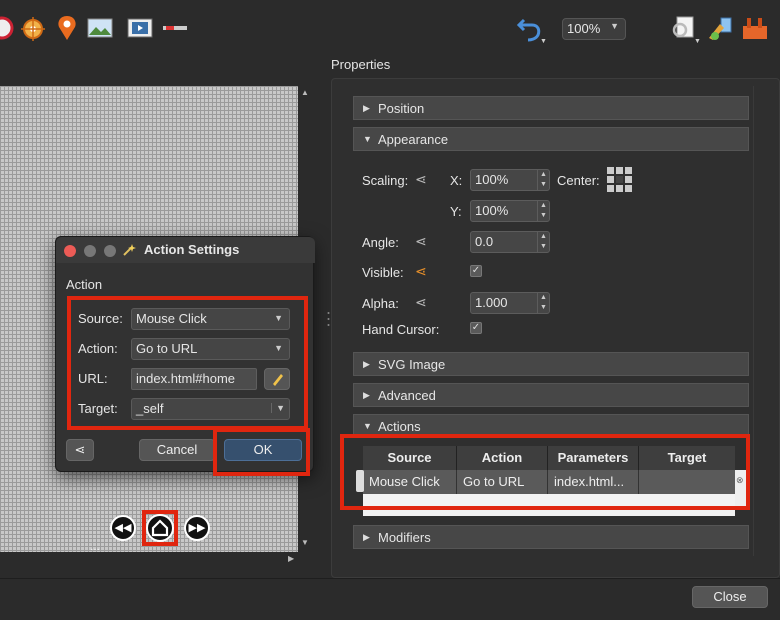 The width and height of the screenshot is (780, 620). What do you see at coordinates (584, 28) in the screenshot?
I see `zoom-value: 100%` at bounding box center [584, 28].